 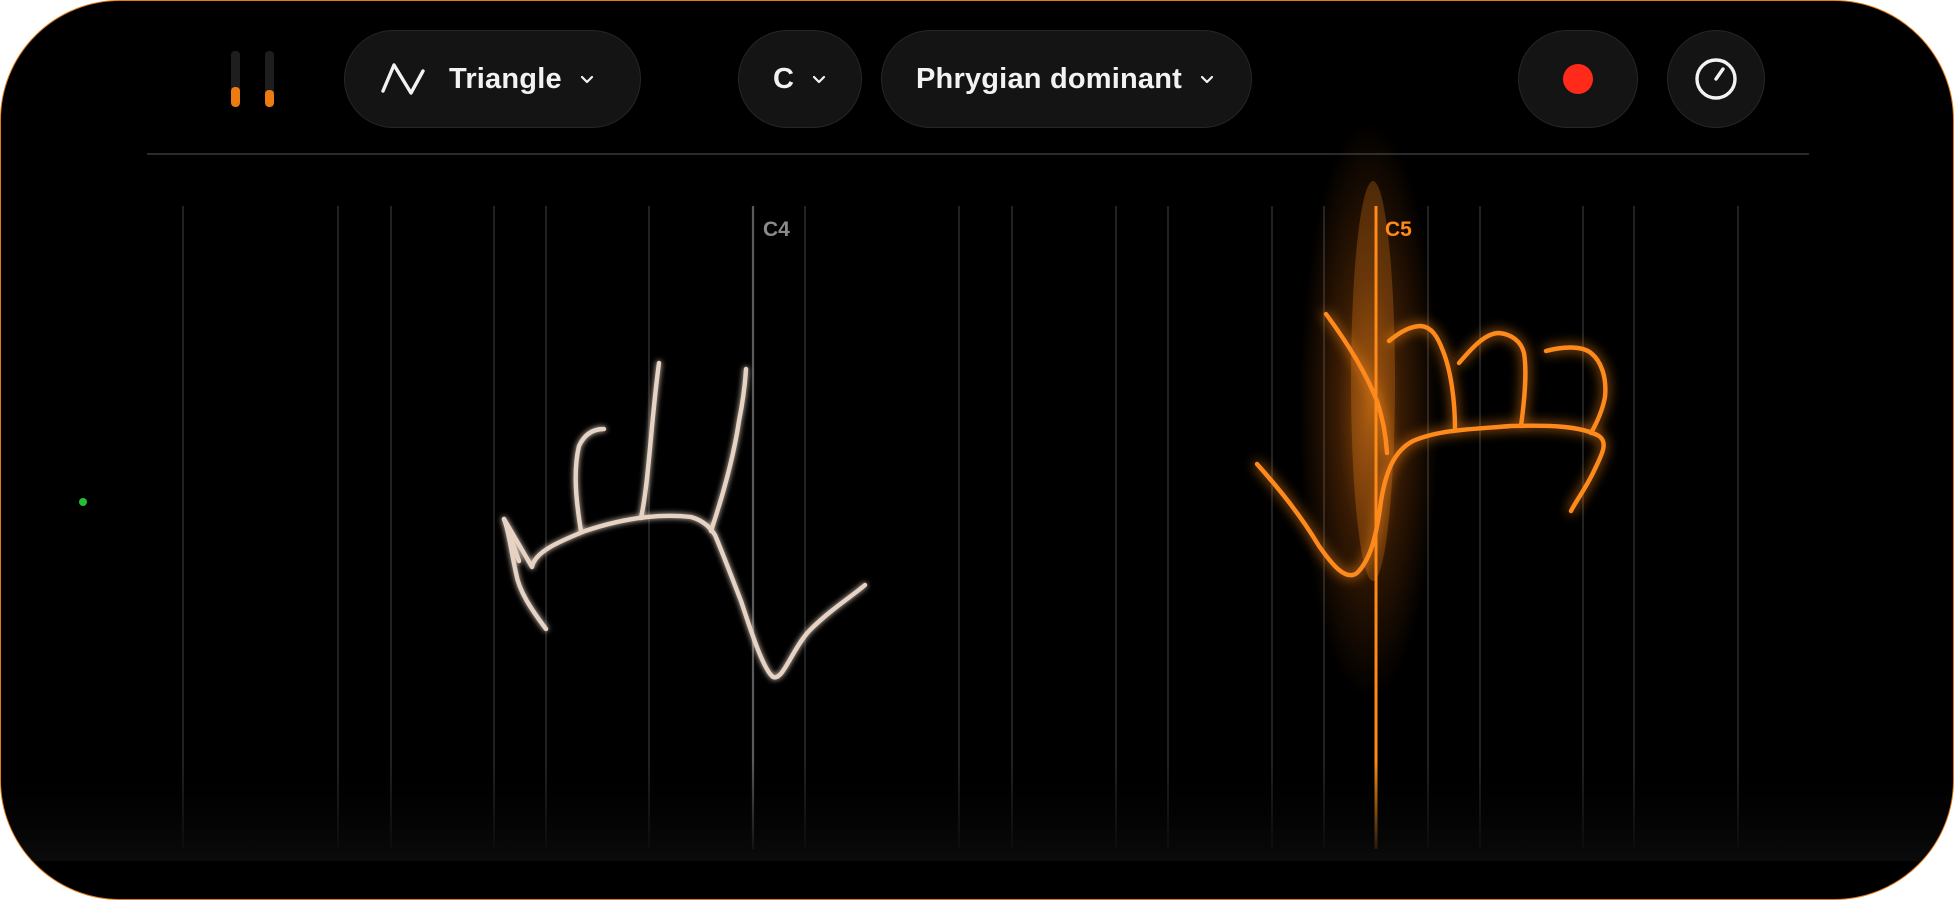 What do you see at coordinates (1398, 229) in the screenshot?
I see `note-label-c5: C5` at bounding box center [1398, 229].